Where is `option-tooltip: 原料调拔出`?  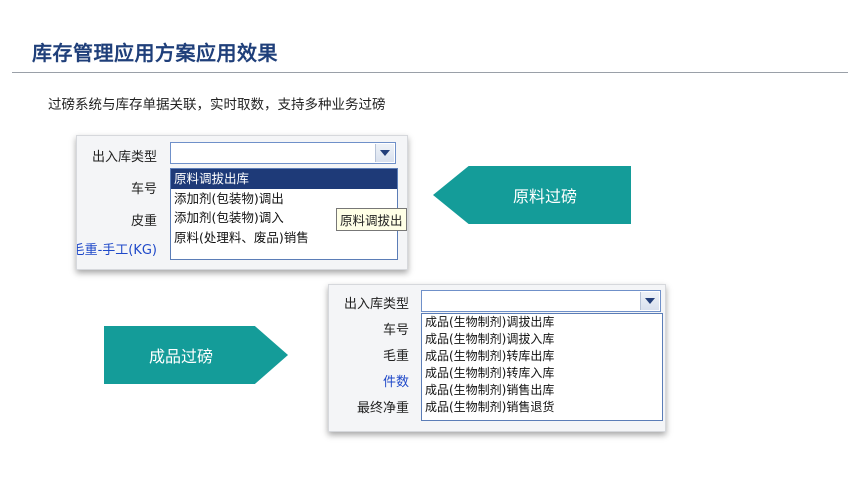 option-tooltip: 原料调拔出 is located at coordinates (371, 219).